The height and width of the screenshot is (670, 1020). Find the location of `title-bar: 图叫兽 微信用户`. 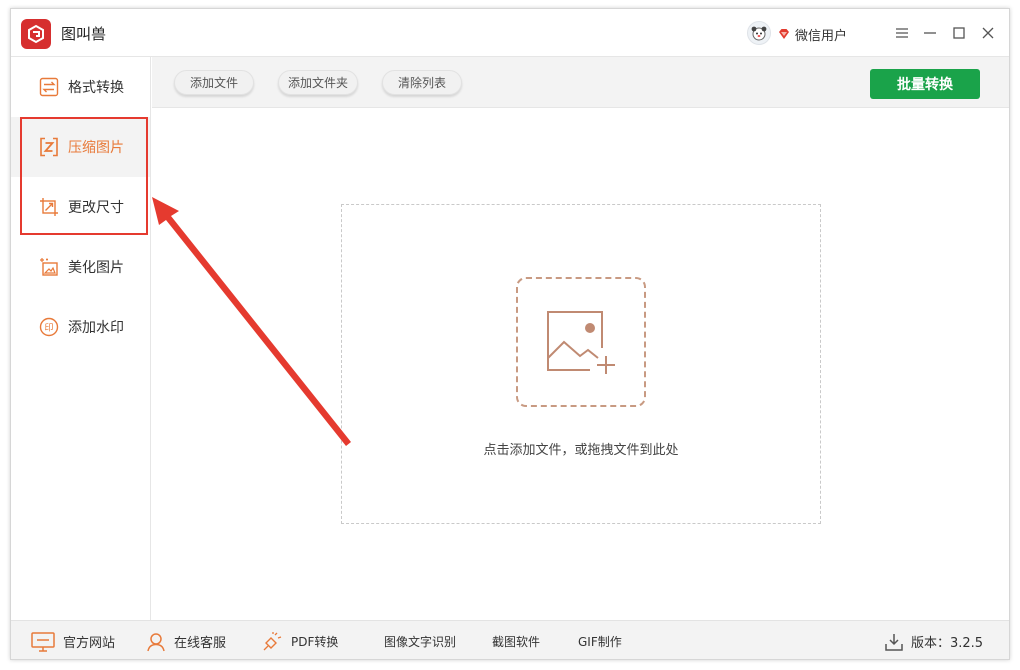

title-bar: 图叫兽 微信用户 is located at coordinates (510, 33).